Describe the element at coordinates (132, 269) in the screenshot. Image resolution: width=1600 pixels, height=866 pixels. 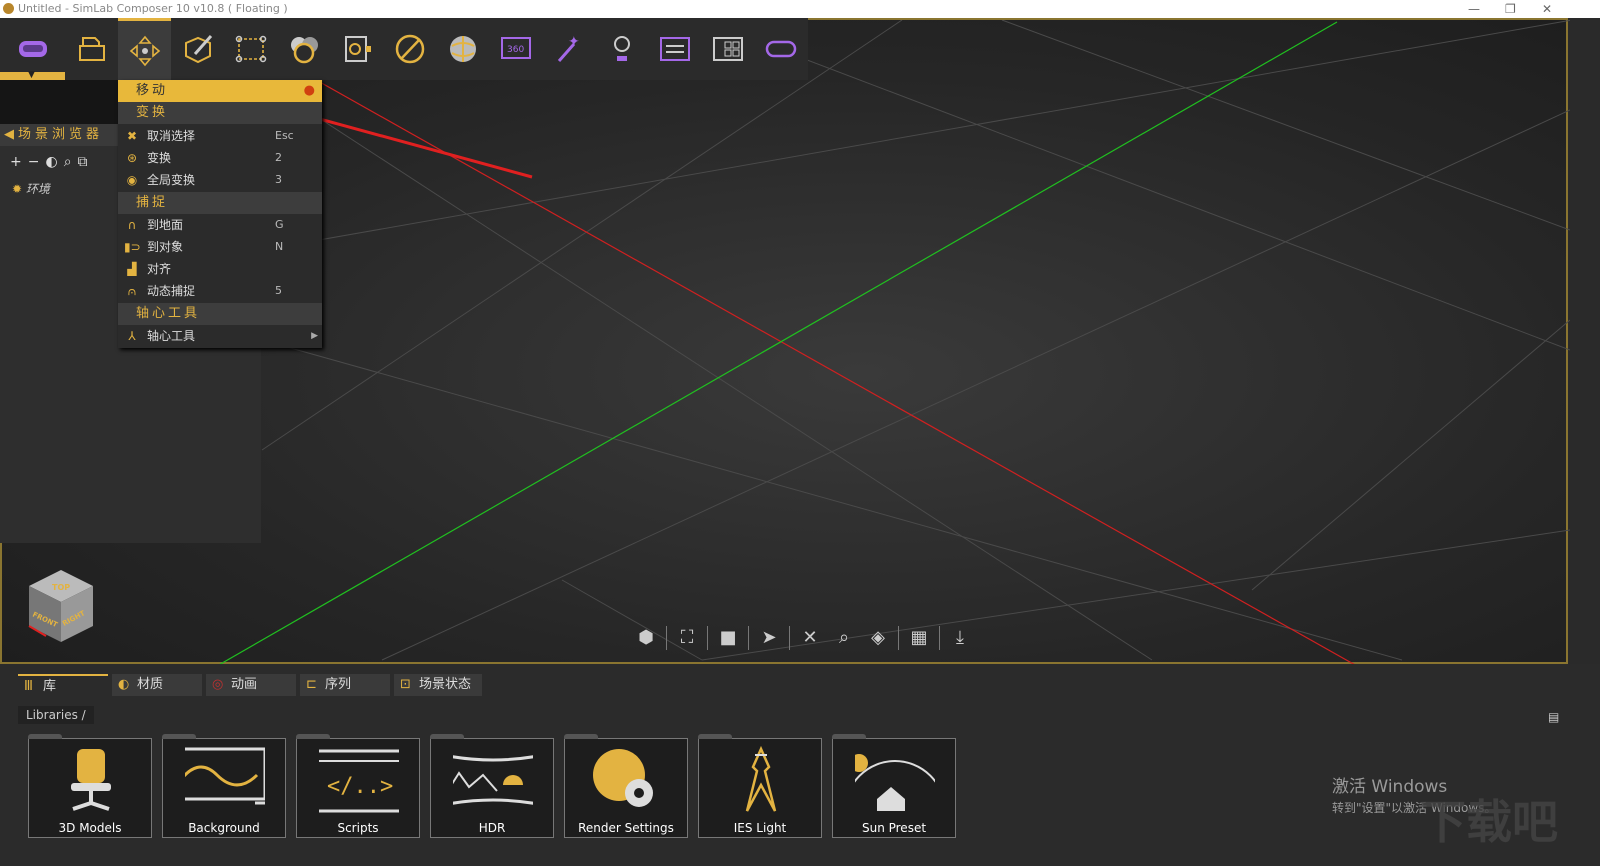
I see `align-icon: ▟` at that location.